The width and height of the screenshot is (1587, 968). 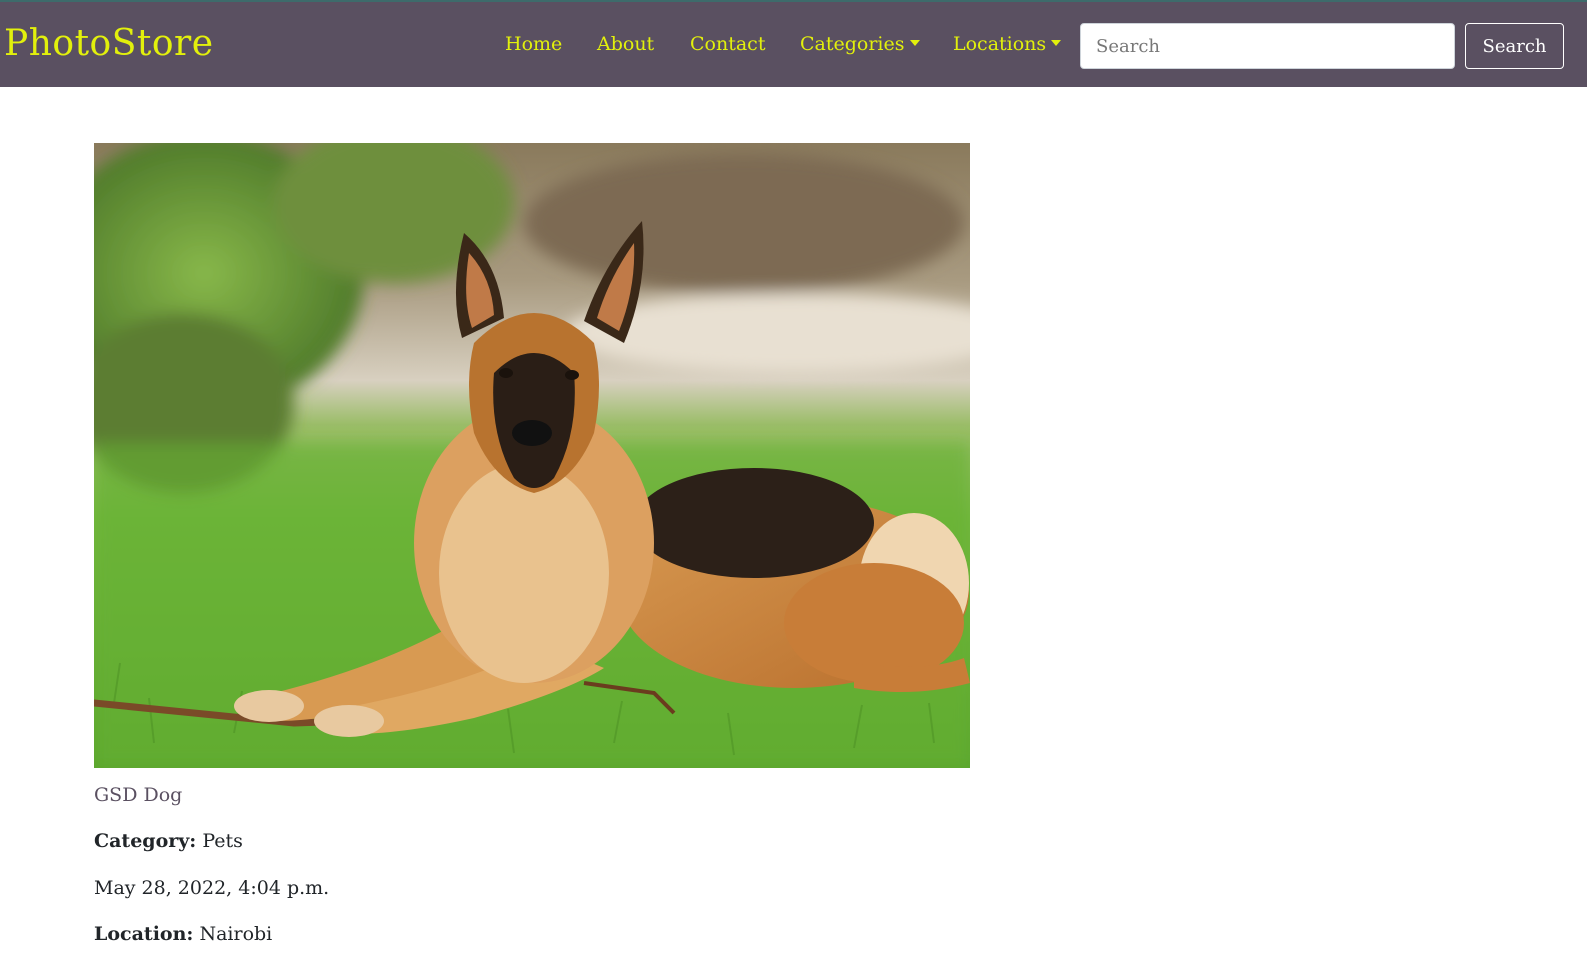 What do you see at coordinates (727, 44) in the screenshot?
I see `nav-link-contact: Contact` at bounding box center [727, 44].